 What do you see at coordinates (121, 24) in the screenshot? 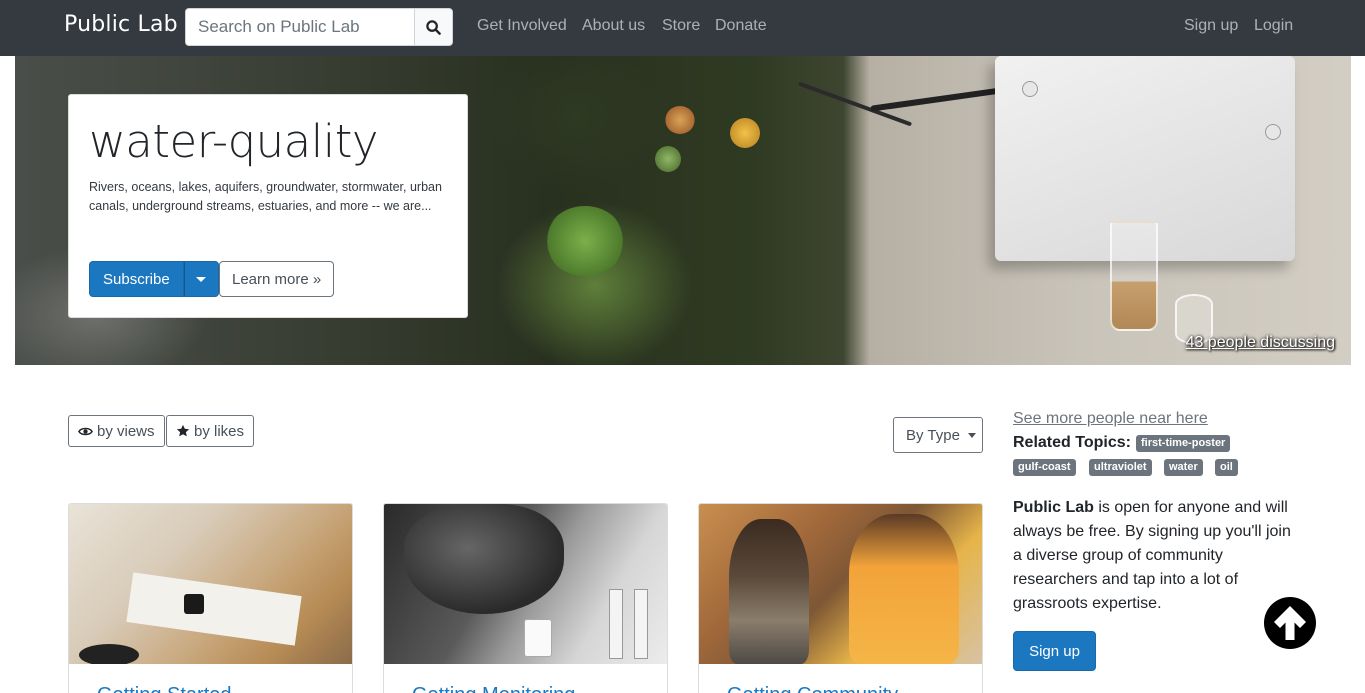
I see `brand-logo: Public Lab` at bounding box center [121, 24].